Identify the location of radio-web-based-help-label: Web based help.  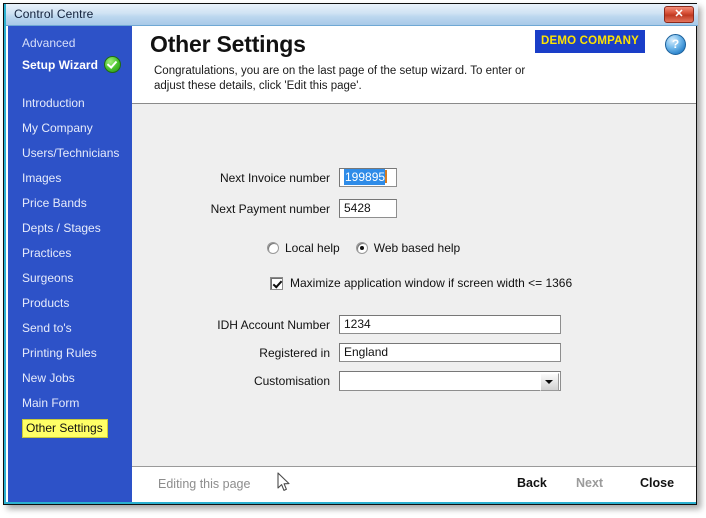
(417, 248).